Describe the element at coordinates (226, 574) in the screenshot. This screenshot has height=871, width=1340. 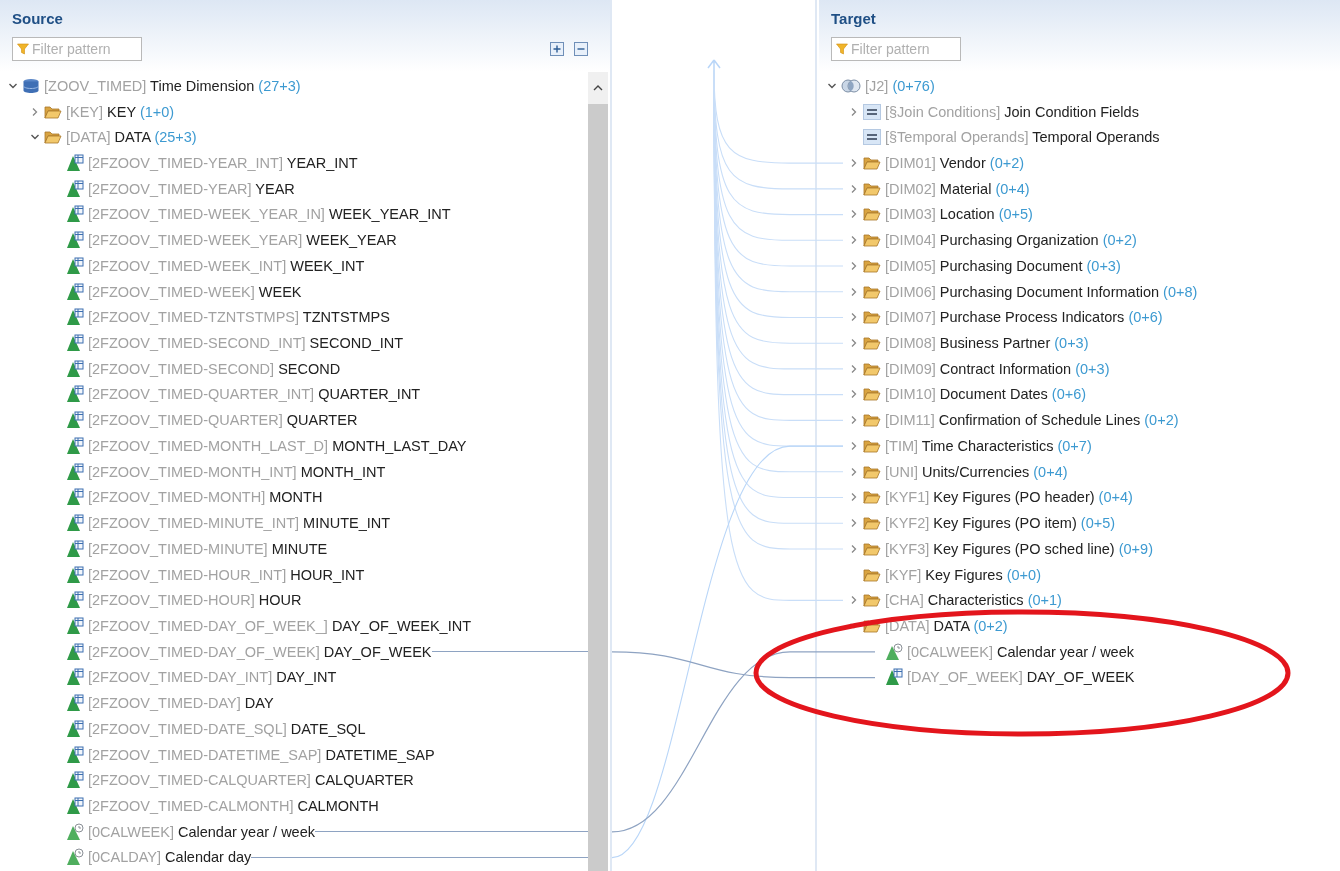
I see `tree-item: [2FZOOV_TIMED-HOUR_INT] HOUR_INT` at that location.